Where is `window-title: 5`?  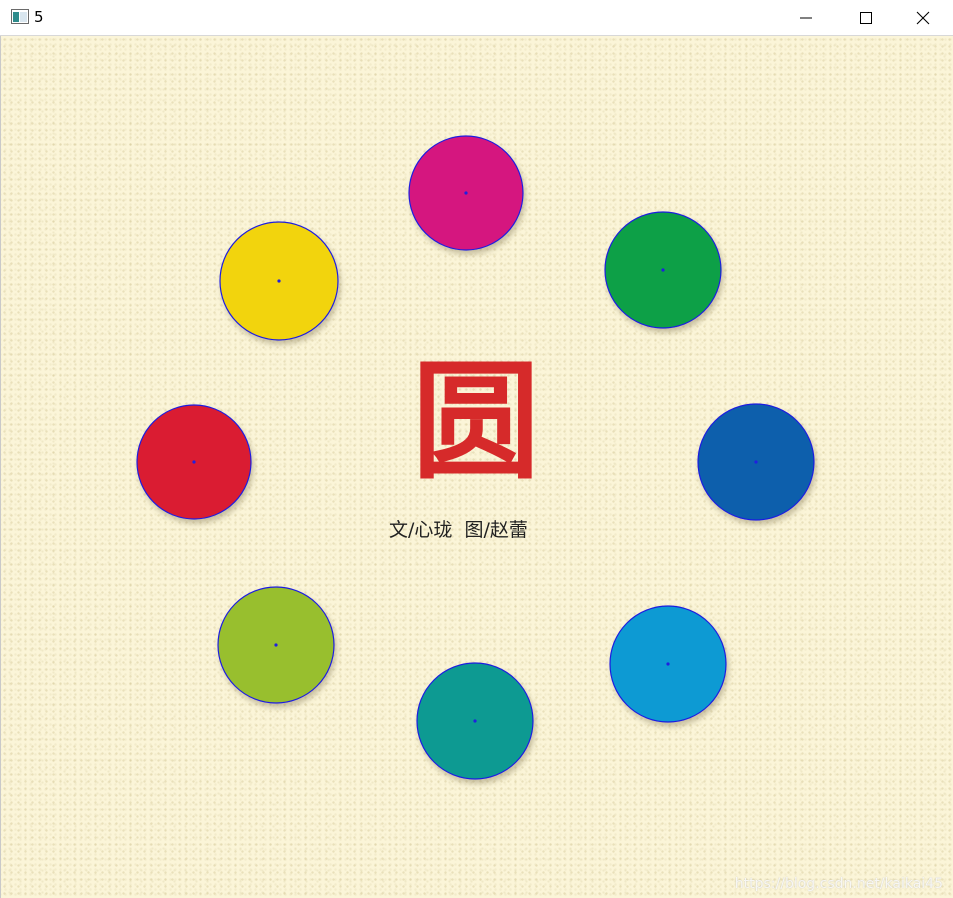
window-title: 5 is located at coordinates (39, 17).